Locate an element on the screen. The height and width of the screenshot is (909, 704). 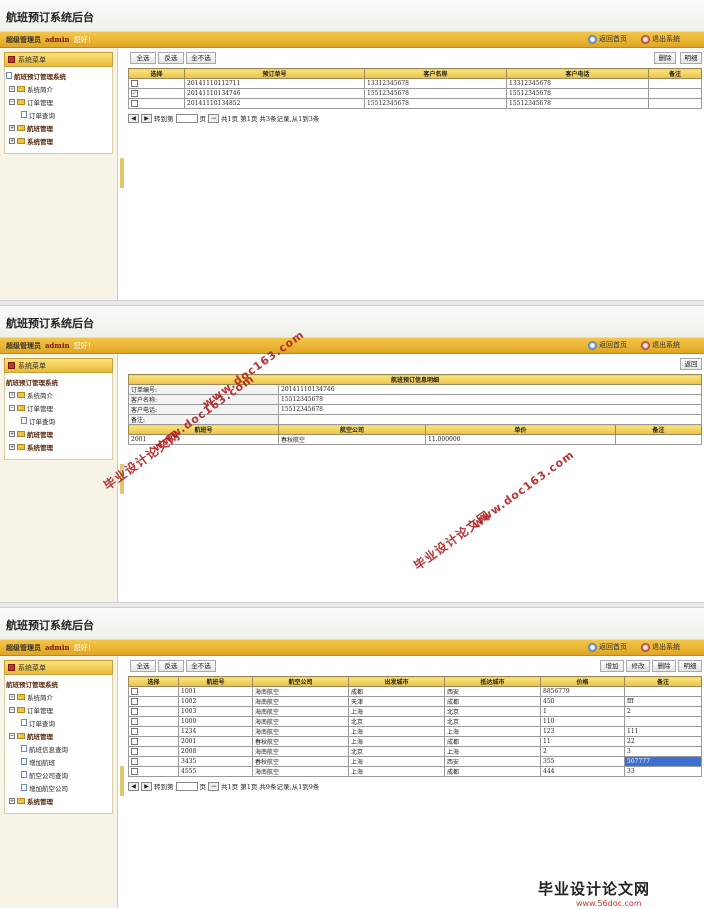
tree-item-flights: − 航班管理 is located at coordinates (58, 735).